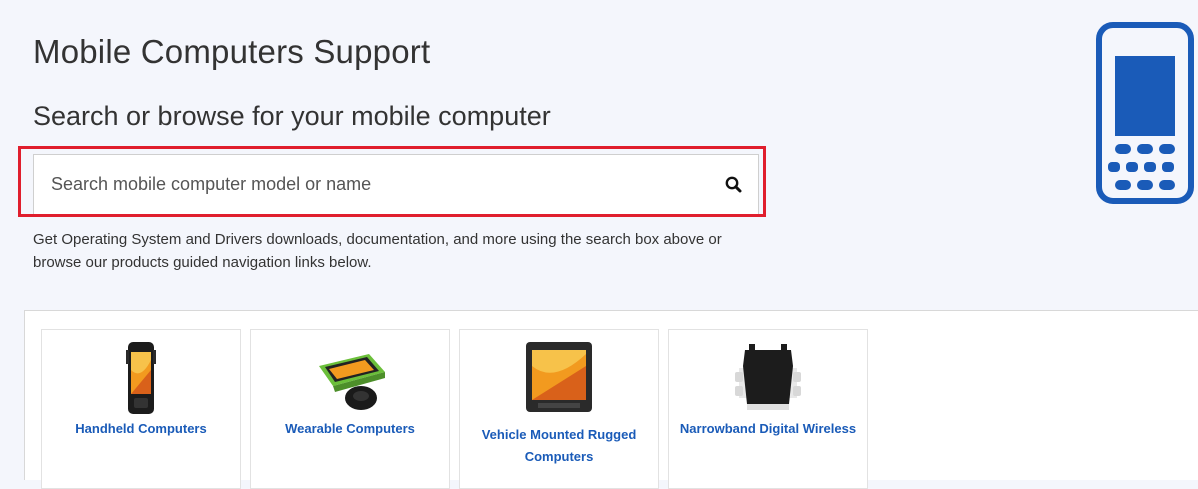 The width and height of the screenshot is (1198, 489). Describe the element at coordinates (768, 377) in the screenshot. I see `narrowband-wireless-image` at that location.